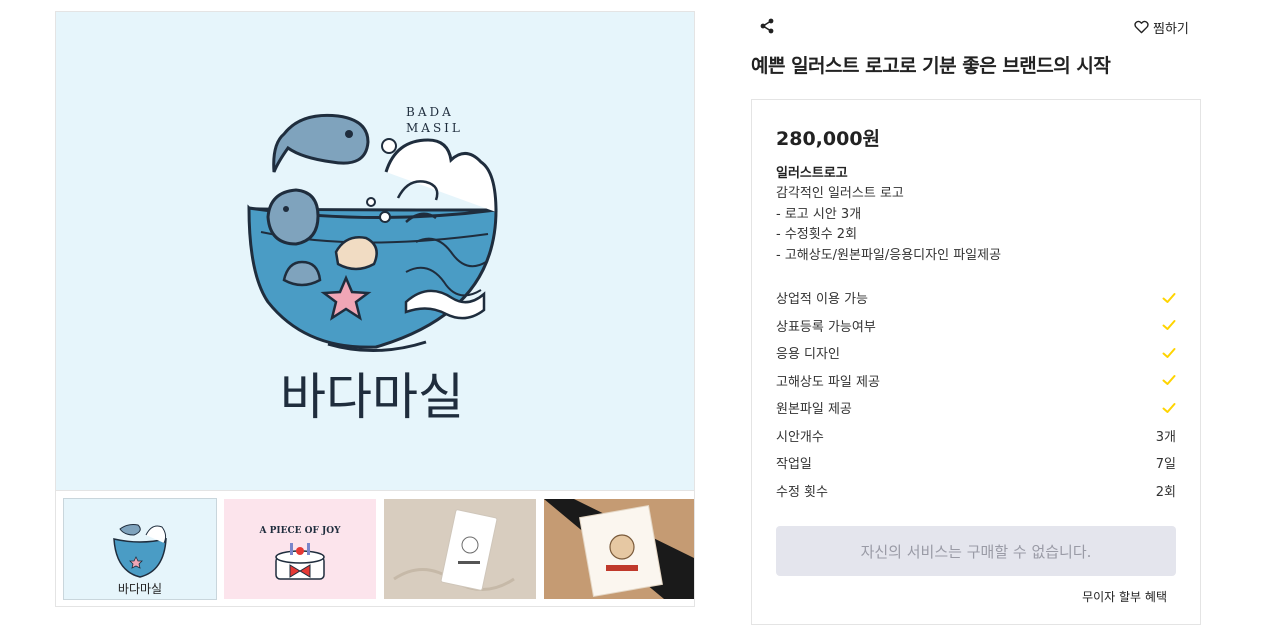 The width and height of the screenshot is (1280, 629). Describe the element at coordinates (976, 551) in the screenshot. I see `purchase-button-disabled: 자신의 서비스는 구매할 수 없습니다.` at that location.